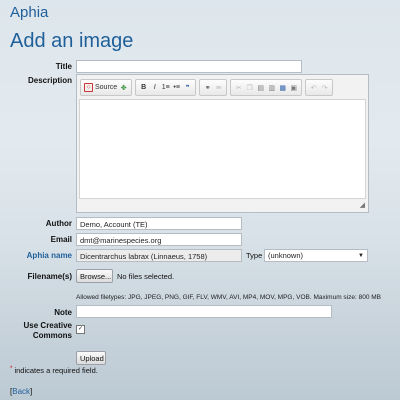  What do you see at coordinates (362, 205) in the screenshot?
I see `resize-handle-icon: ◢` at bounding box center [362, 205].